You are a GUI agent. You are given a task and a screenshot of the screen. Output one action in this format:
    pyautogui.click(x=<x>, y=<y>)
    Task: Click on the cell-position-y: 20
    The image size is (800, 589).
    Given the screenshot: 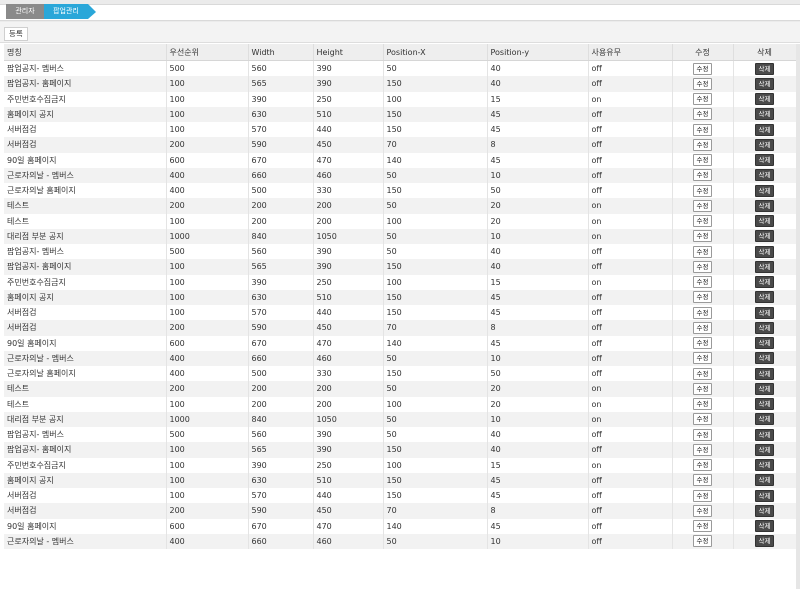 What is the action you would take?
    pyautogui.click(x=538, y=389)
    